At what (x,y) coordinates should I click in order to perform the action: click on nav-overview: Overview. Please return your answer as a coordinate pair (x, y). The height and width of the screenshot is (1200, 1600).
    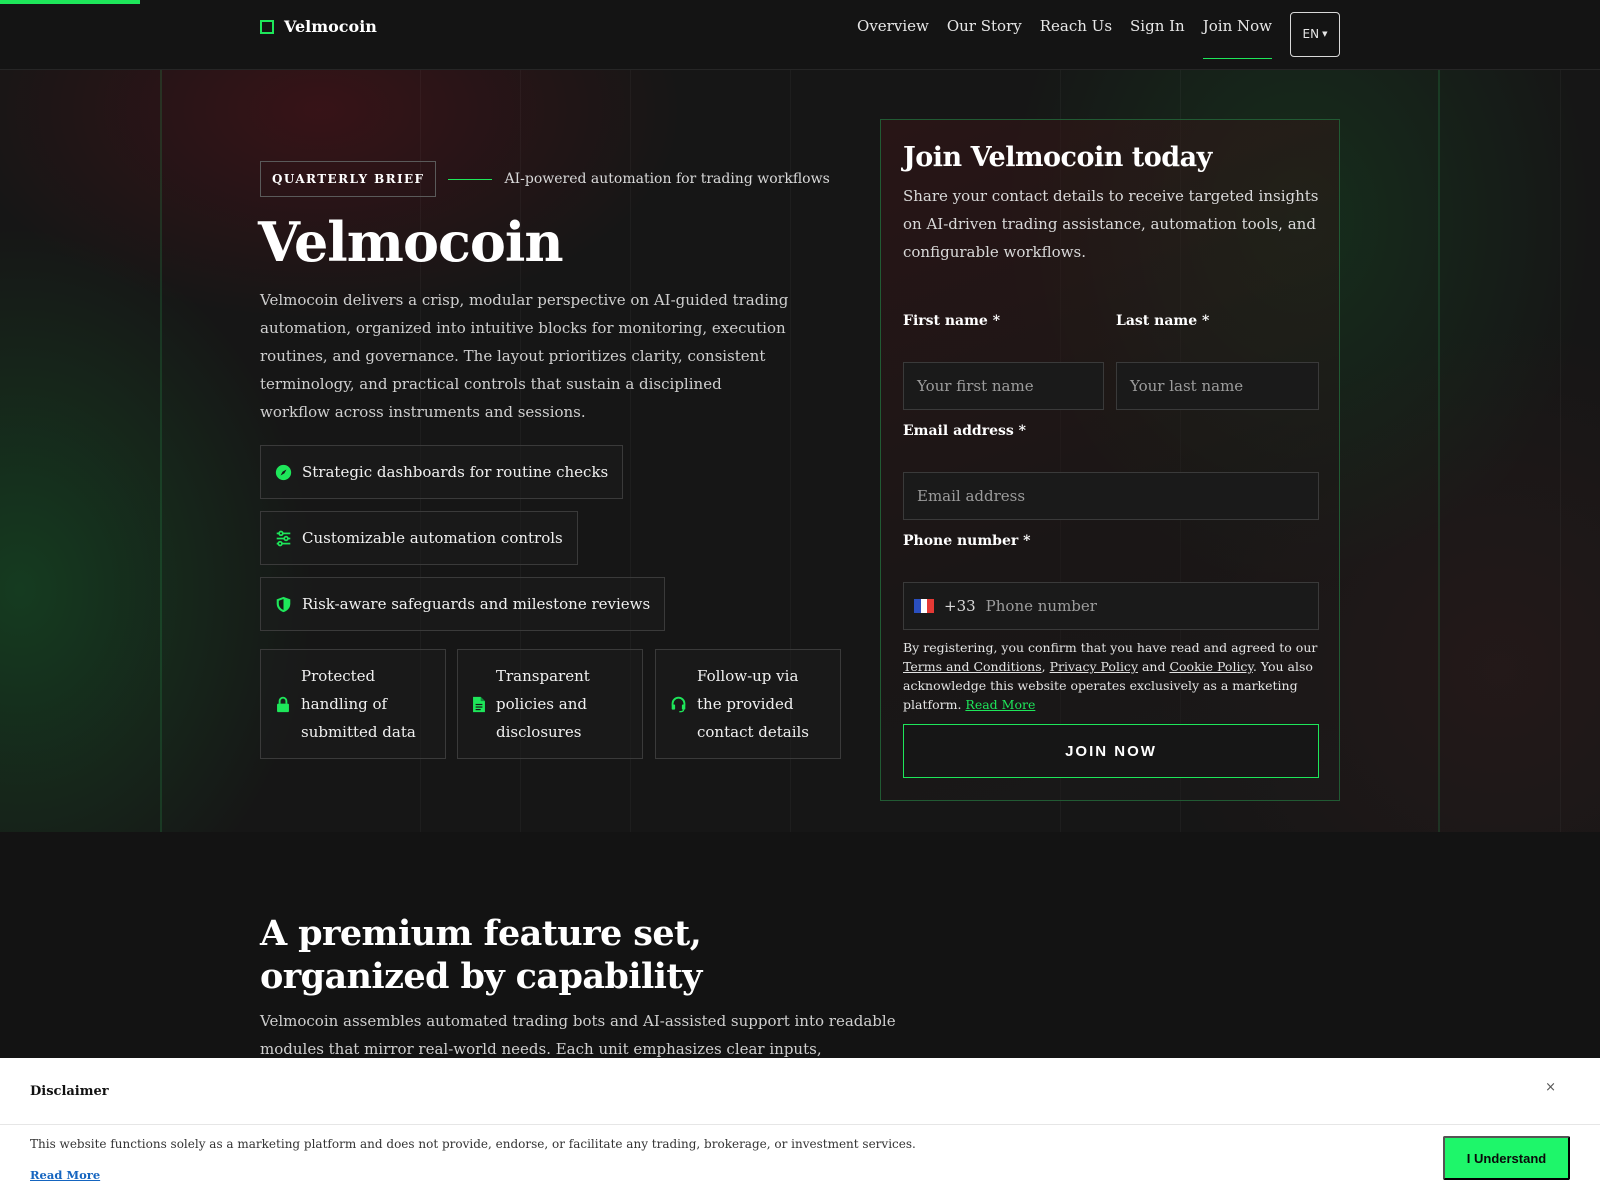
    Looking at the image, I should click on (893, 35).